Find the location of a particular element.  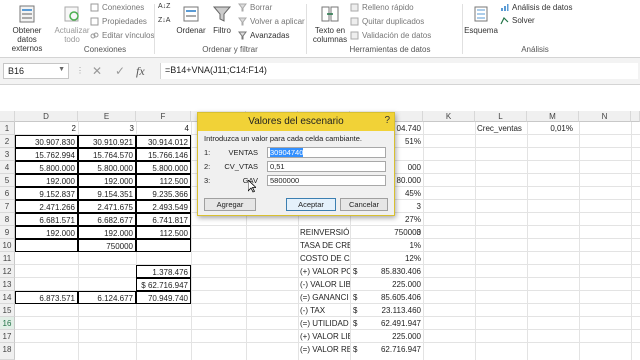

actualizar-todo-button: Actualizar todo is located at coordinates (72, 24).